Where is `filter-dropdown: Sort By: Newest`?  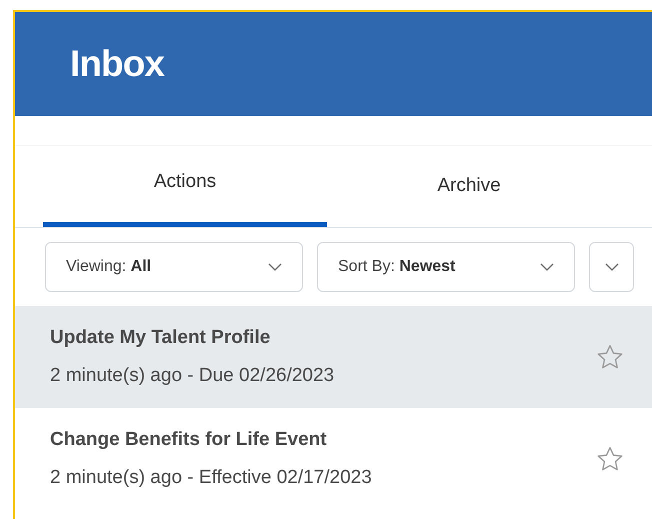
filter-dropdown: Sort By: Newest is located at coordinates (446, 267).